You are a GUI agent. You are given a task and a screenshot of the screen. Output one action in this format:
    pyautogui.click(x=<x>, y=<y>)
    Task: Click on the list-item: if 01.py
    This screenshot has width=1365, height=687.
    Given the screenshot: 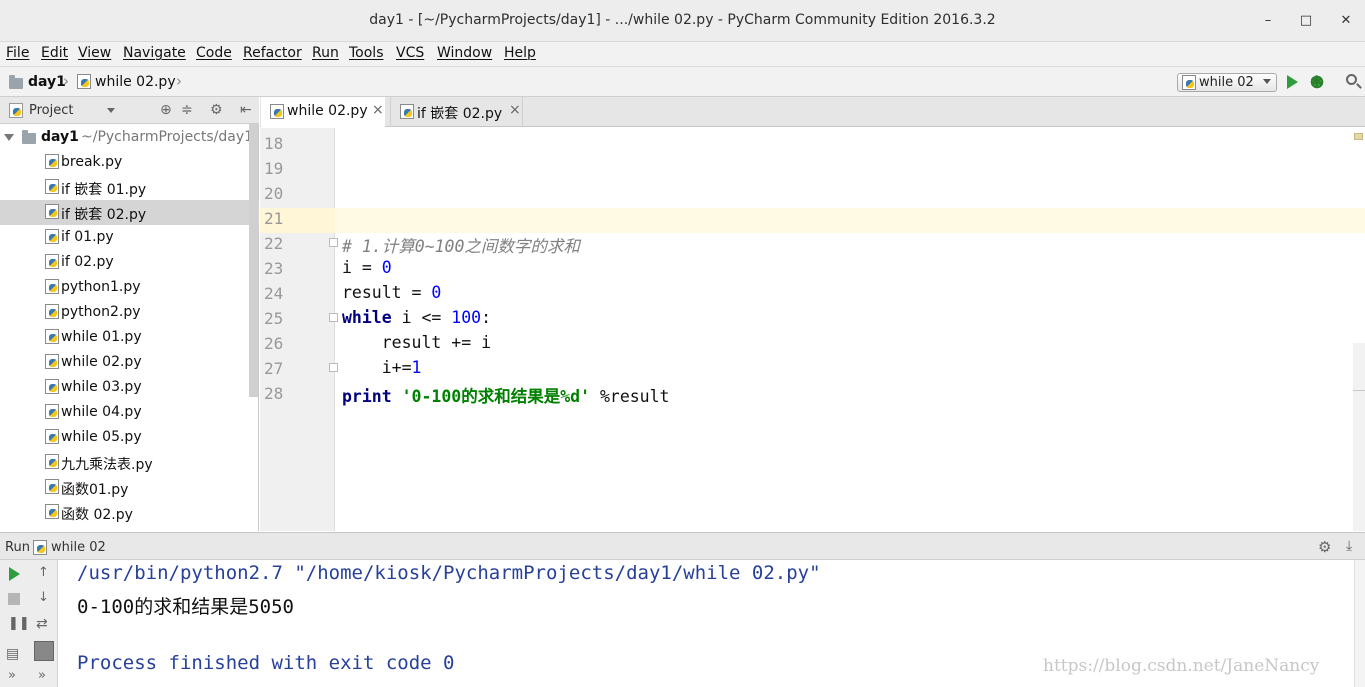 What is the action you would take?
    pyautogui.click(x=129, y=237)
    